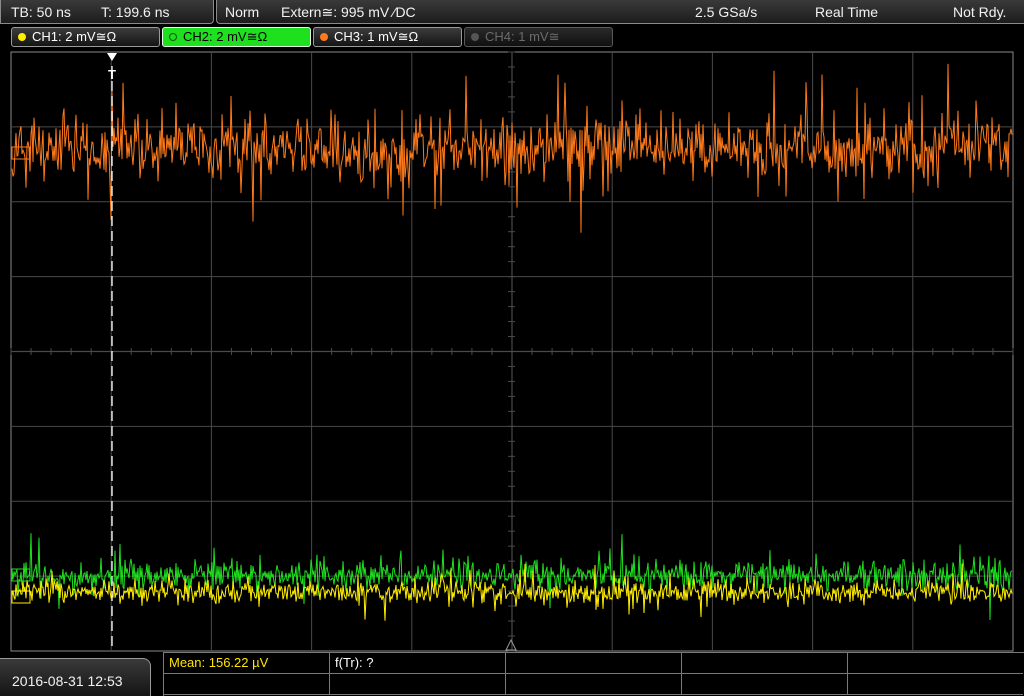 This screenshot has width=1024, height=696. Describe the element at coordinates (475, 37) in the screenshot. I see `ch4-color-dot-icon` at that location.